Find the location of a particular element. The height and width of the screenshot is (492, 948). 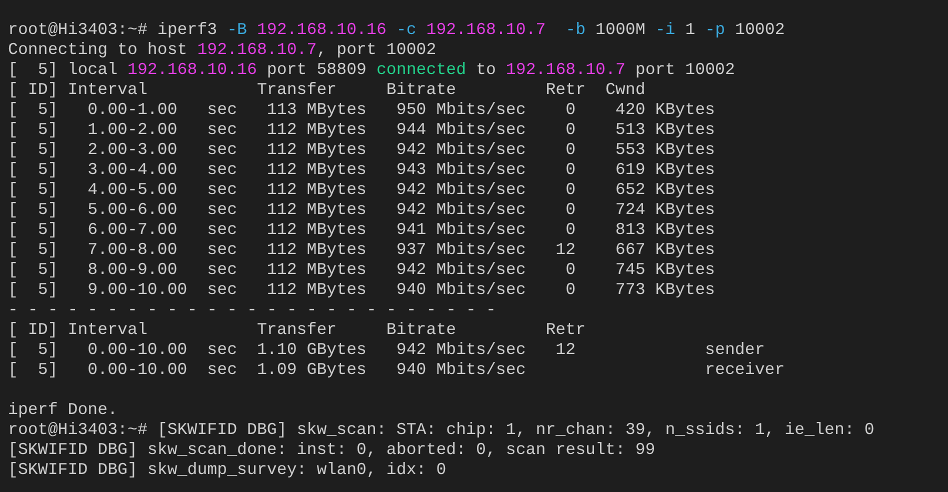

terminal-line: [ 5] 0.00-10.00 sec 1.09 GBytes 940 Mbits/sec receiver is located at coordinates (396, 370).